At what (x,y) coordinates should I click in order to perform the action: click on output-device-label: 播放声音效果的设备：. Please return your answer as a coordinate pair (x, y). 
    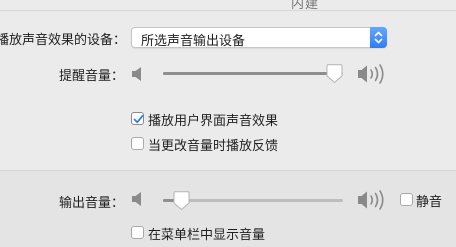
    Looking at the image, I should click on (63, 40).